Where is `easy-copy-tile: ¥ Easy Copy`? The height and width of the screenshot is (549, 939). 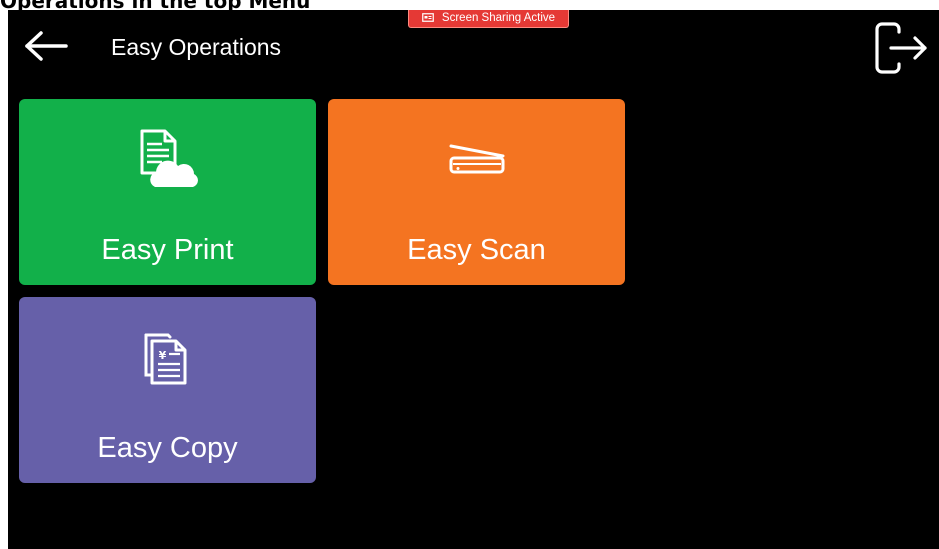
easy-copy-tile: ¥ Easy Copy is located at coordinates (167, 390).